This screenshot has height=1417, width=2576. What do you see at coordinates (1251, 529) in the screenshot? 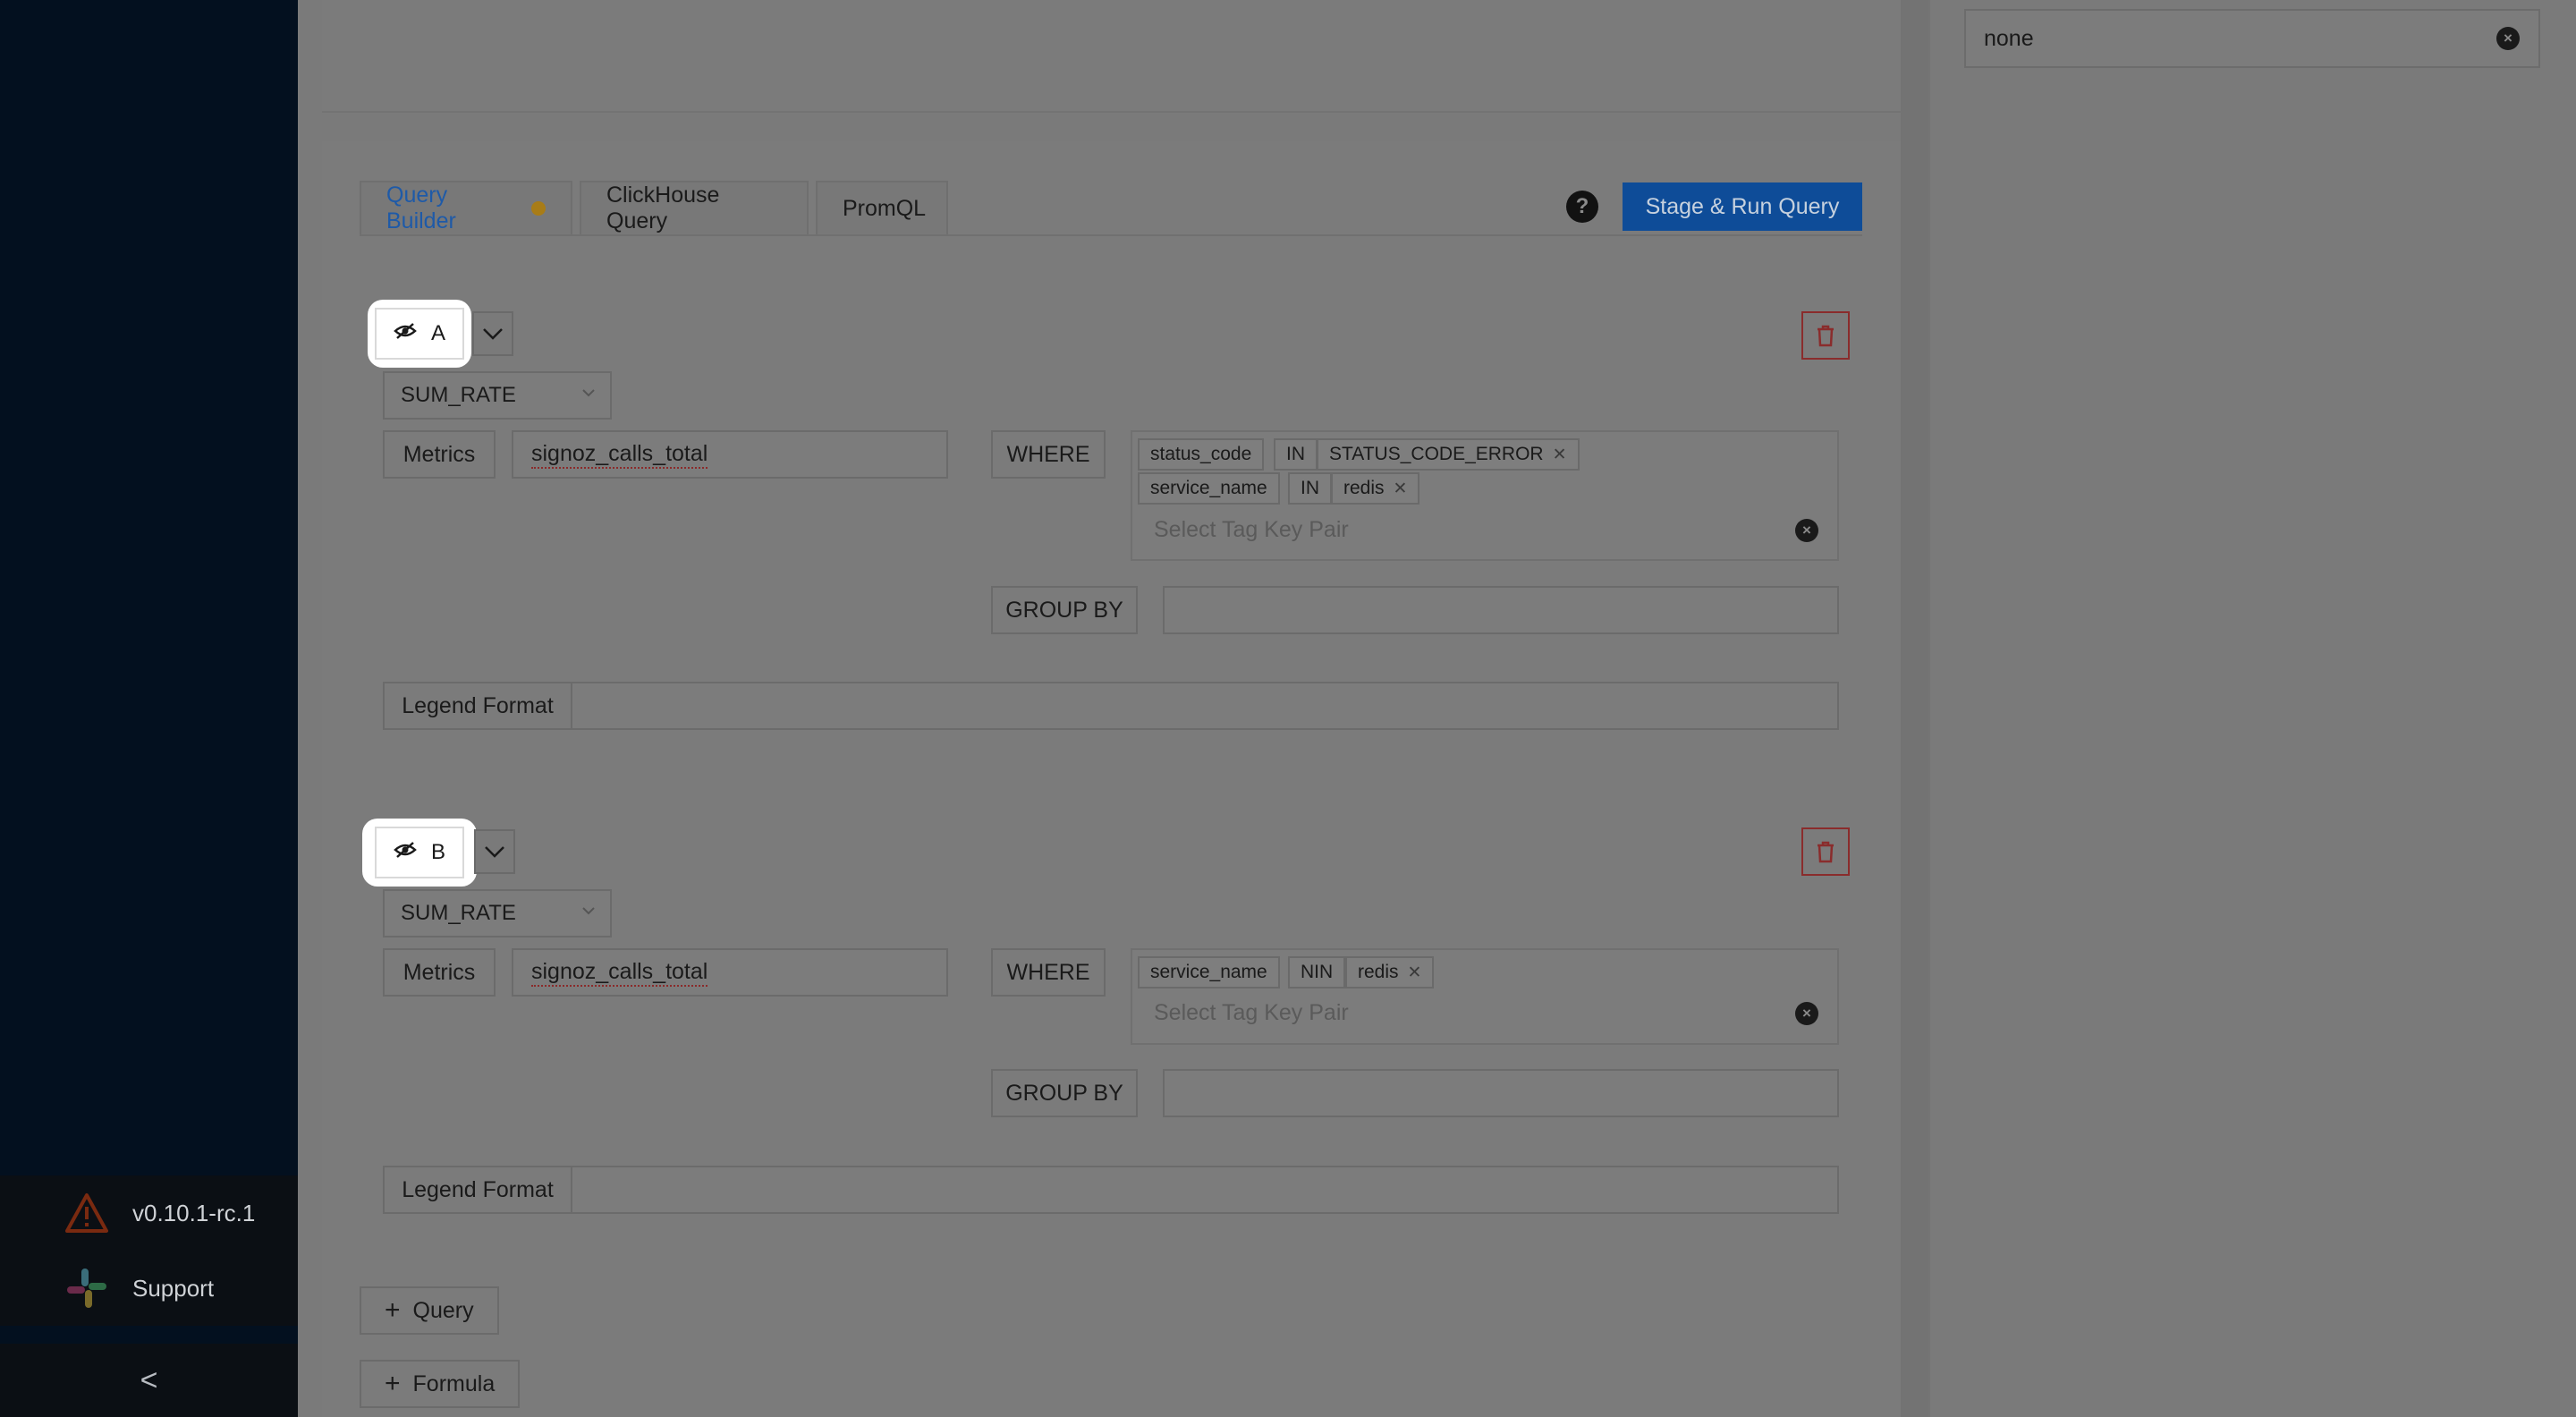
I see `query-a-tag-placeholder: Select Tag Key Pair` at bounding box center [1251, 529].